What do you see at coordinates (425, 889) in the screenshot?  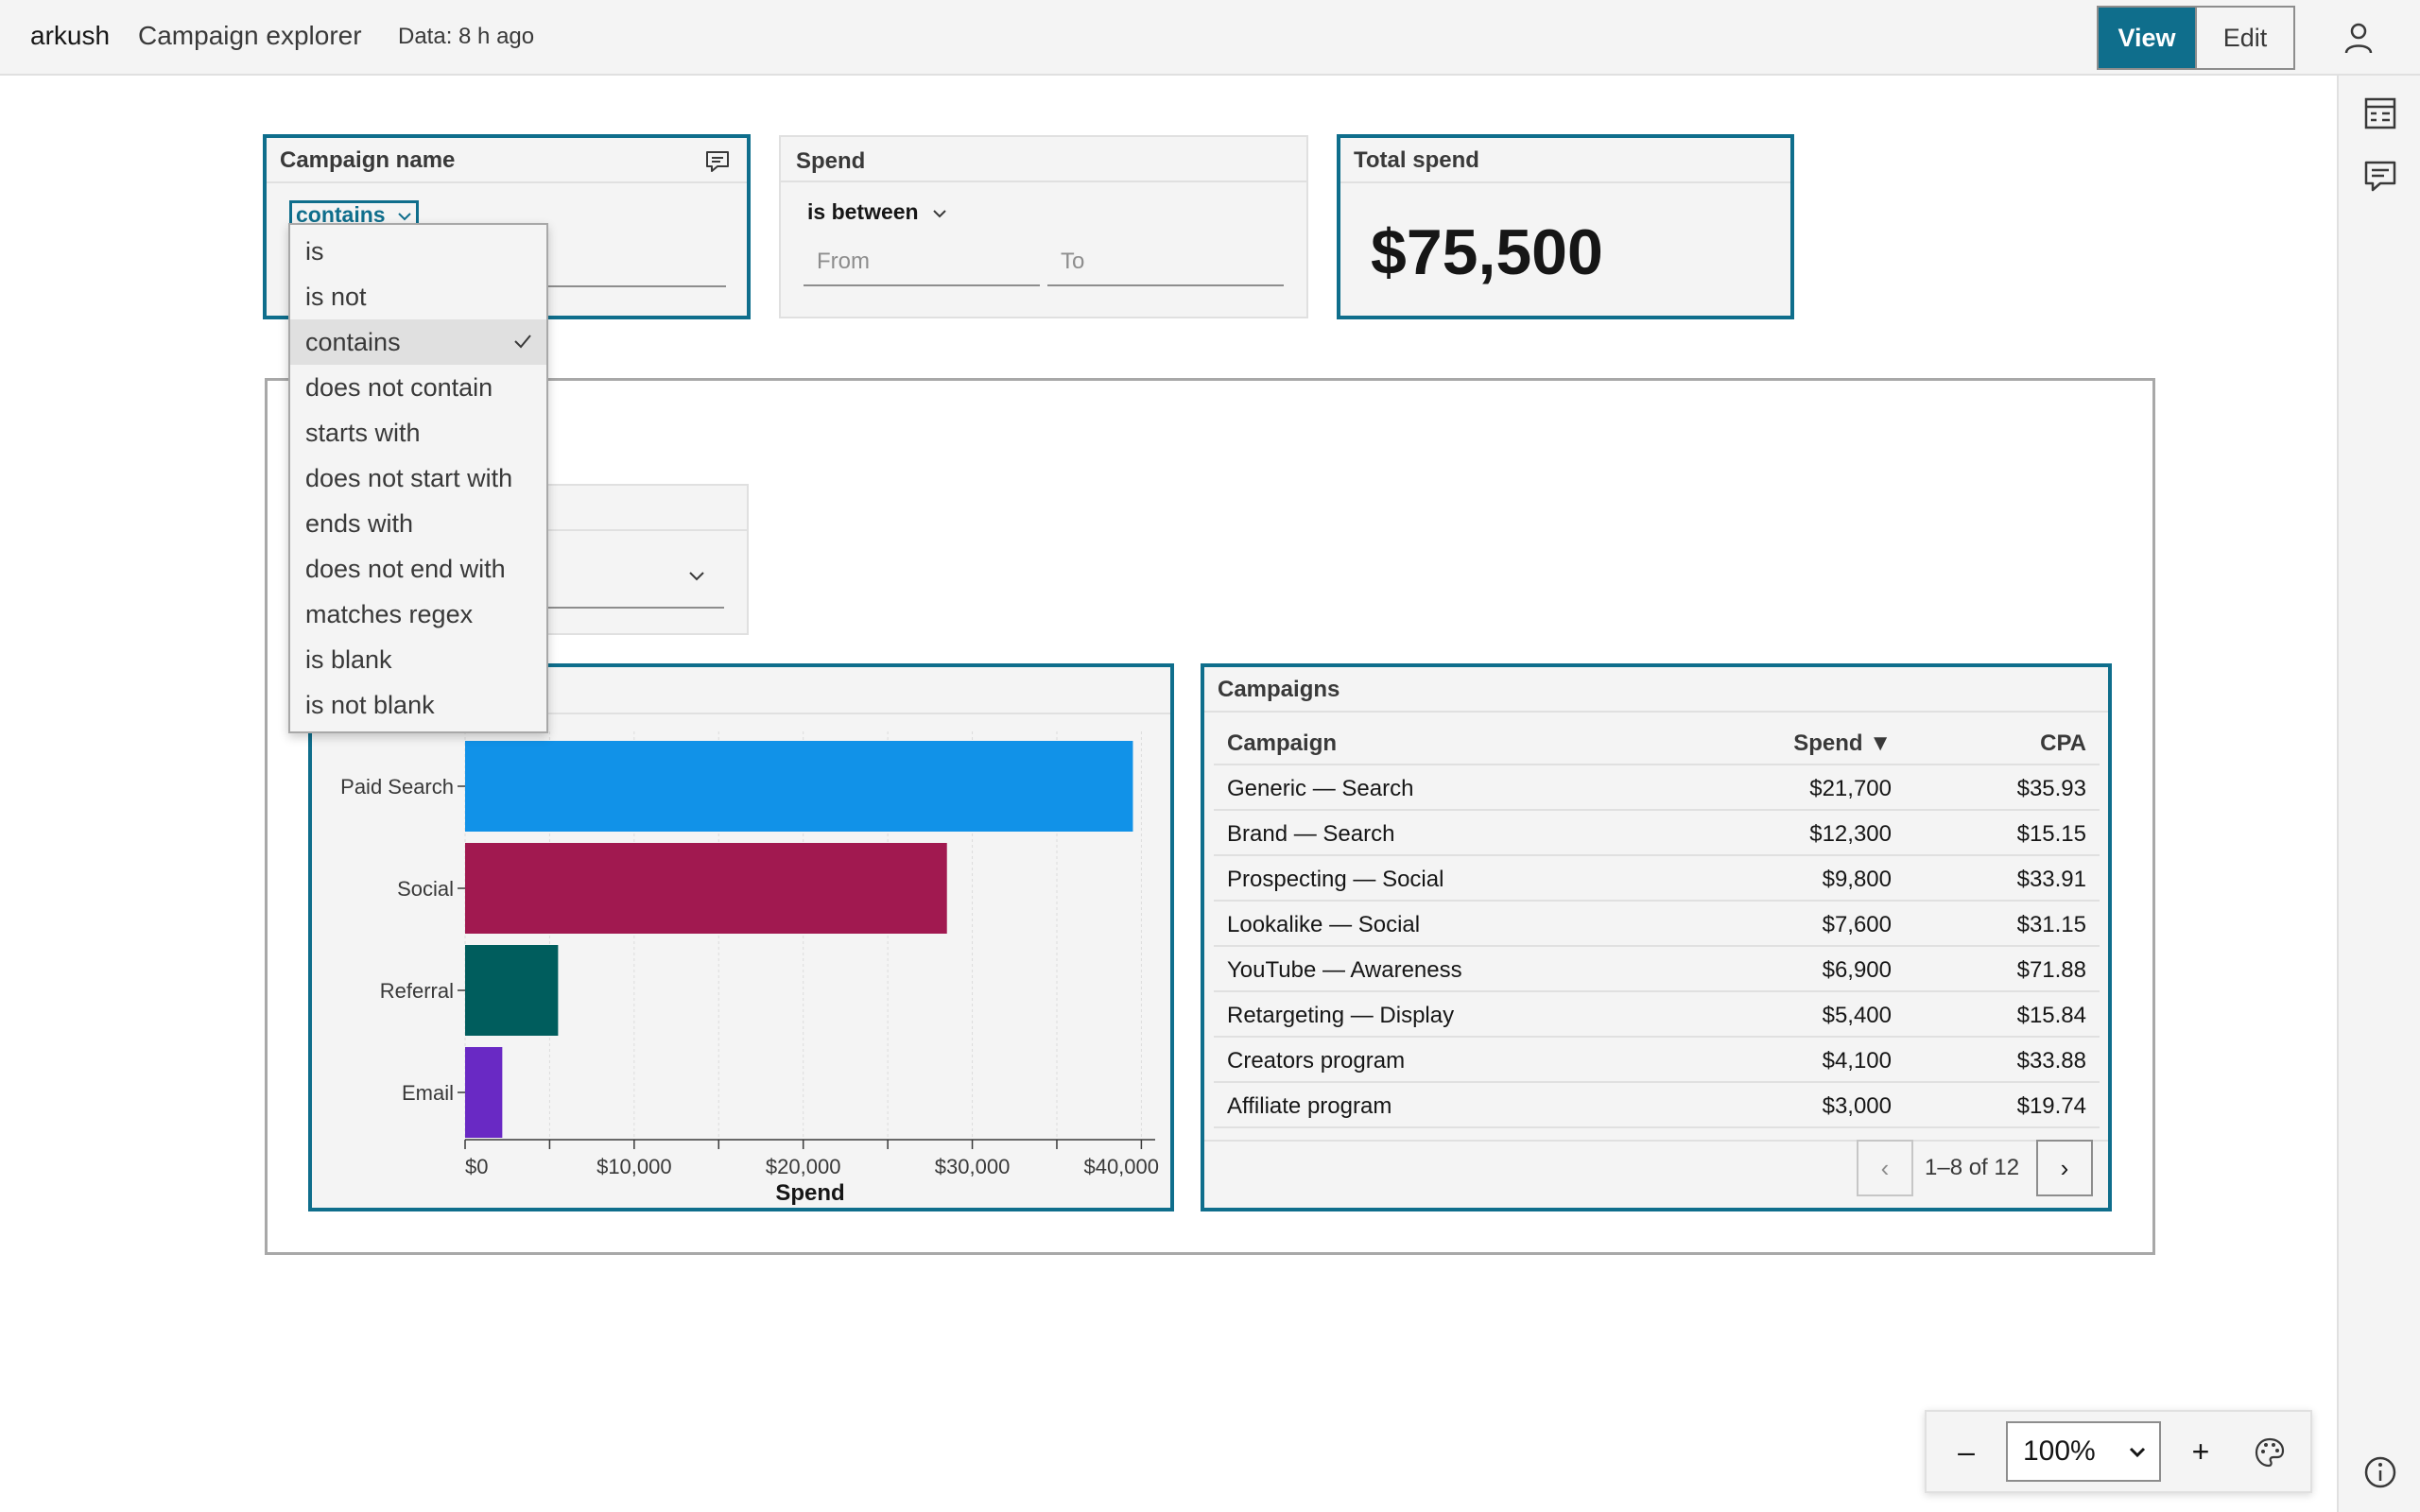 I see `category-label: Social` at bounding box center [425, 889].